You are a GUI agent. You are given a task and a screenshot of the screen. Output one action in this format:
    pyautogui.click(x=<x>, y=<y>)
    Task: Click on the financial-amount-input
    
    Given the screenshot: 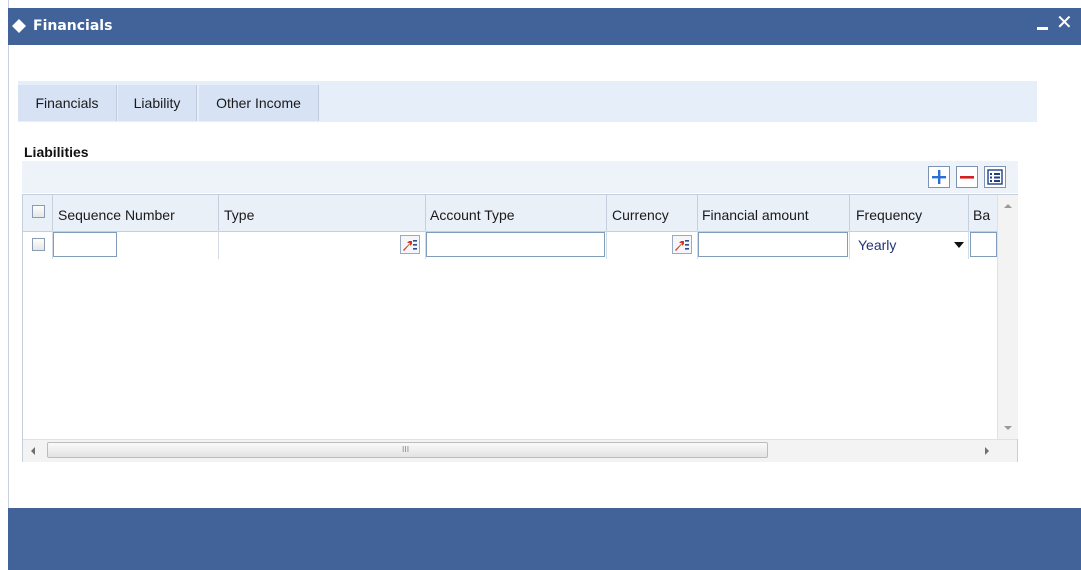 What is the action you would take?
    pyautogui.click(x=773, y=244)
    